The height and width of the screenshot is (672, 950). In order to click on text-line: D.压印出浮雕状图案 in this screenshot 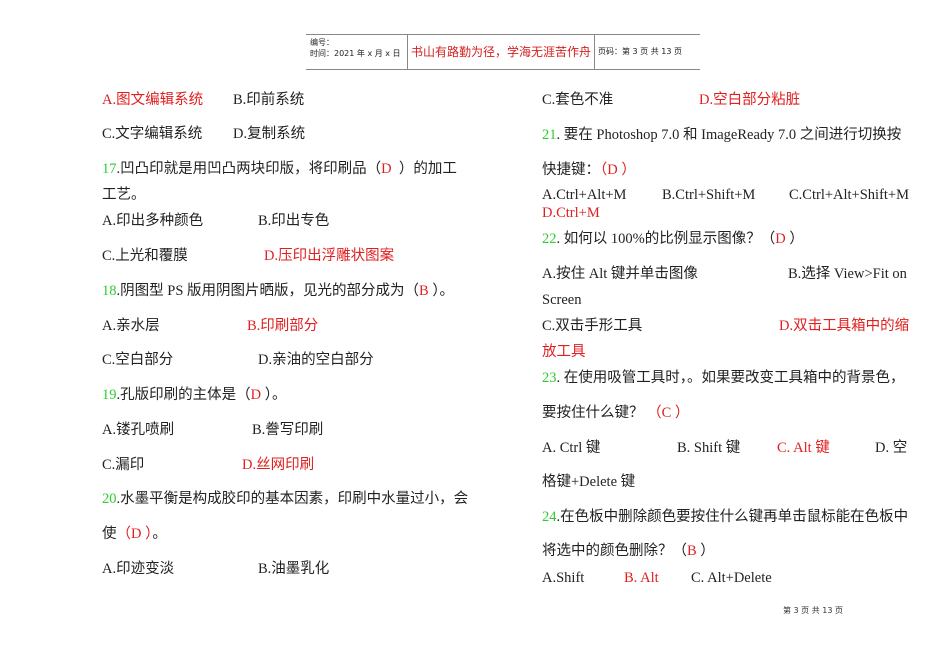, I will do `click(329, 256)`.